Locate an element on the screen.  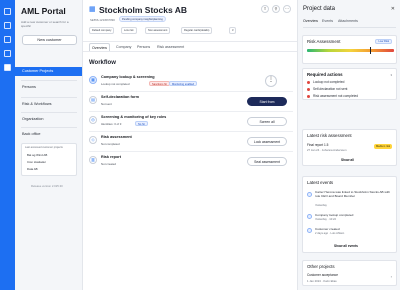
tag-count: 3 is located at coordinates (233, 30).